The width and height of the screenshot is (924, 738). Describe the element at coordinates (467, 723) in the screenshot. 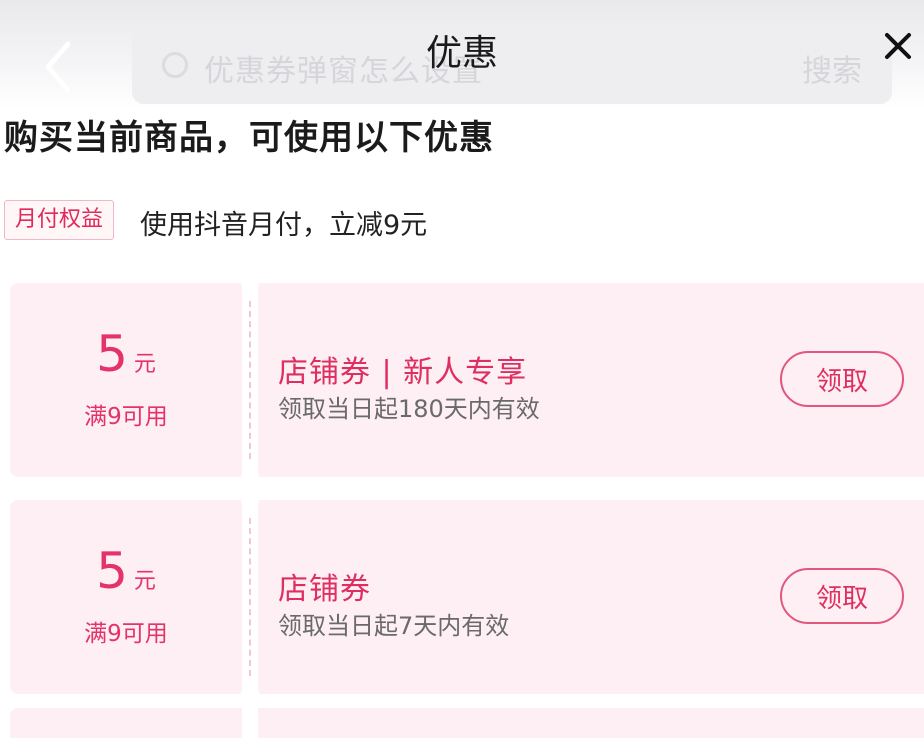

I see `coupon-card-partial` at that location.